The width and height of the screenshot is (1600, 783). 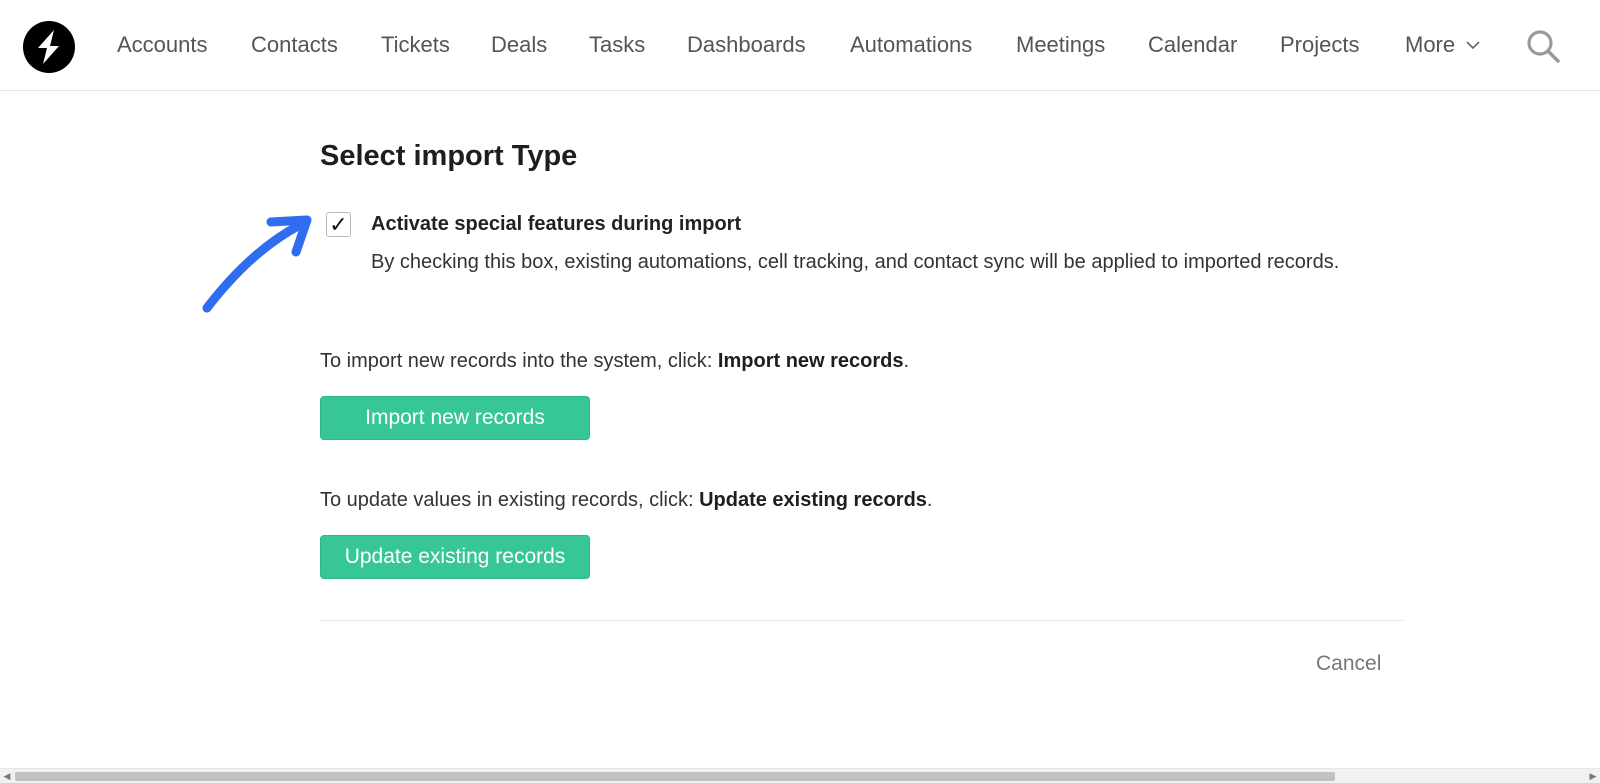 What do you see at coordinates (675, 776) in the screenshot?
I see `scrollbar-thumb` at bounding box center [675, 776].